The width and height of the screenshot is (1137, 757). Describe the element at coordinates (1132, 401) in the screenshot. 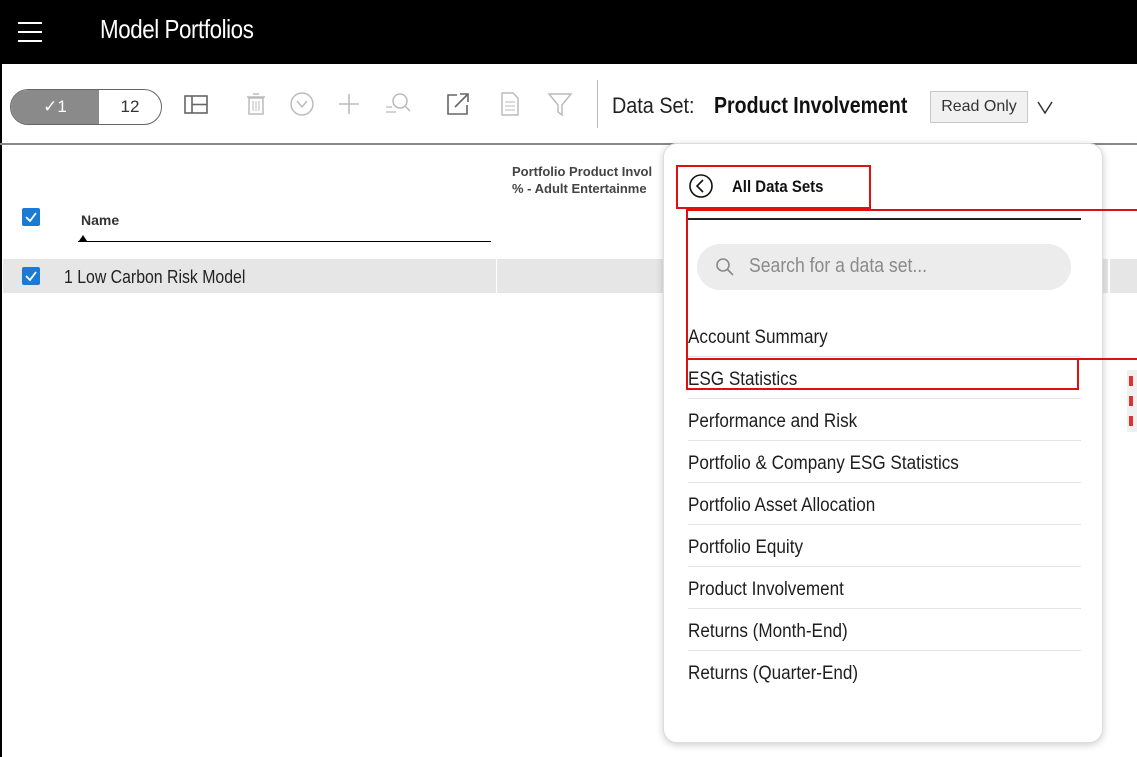

I see `side-panel-tab` at that location.